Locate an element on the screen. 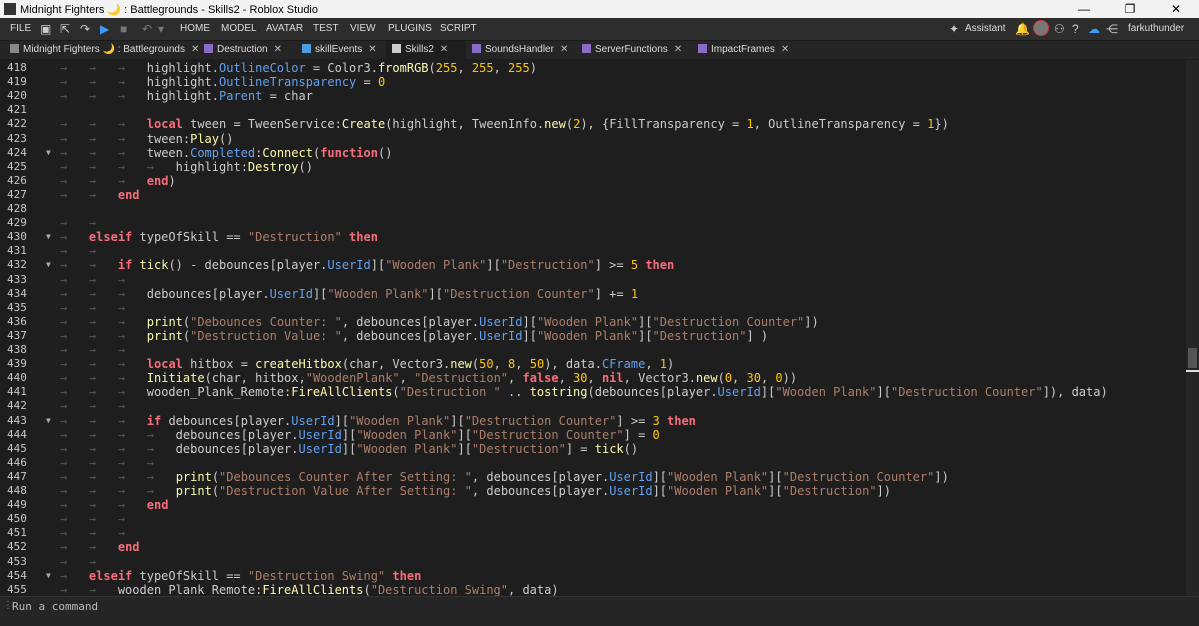 The height and width of the screenshot is (626, 1199). code-line: 442 → → → is located at coordinates (593, 406).